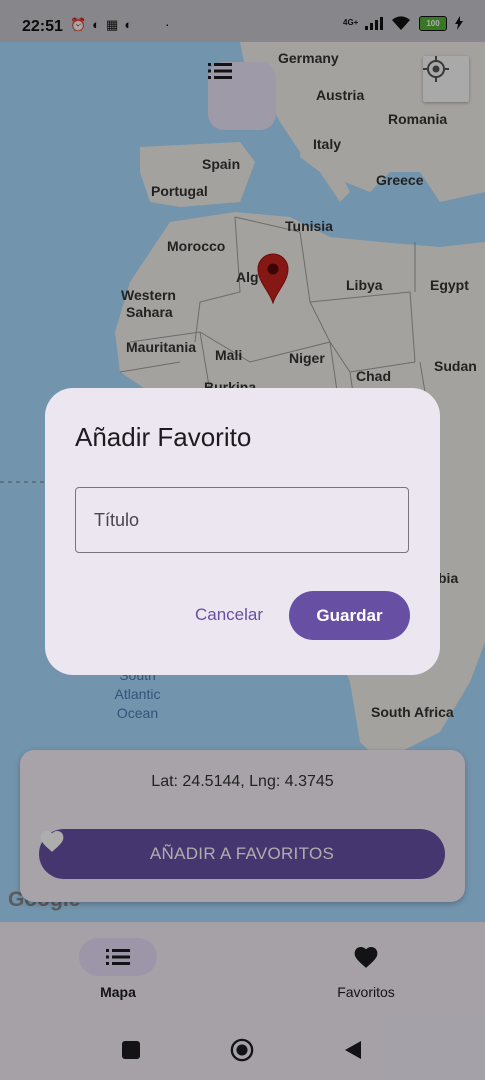  What do you see at coordinates (349, 615) in the screenshot?
I see `save-button: Guardar` at bounding box center [349, 615].